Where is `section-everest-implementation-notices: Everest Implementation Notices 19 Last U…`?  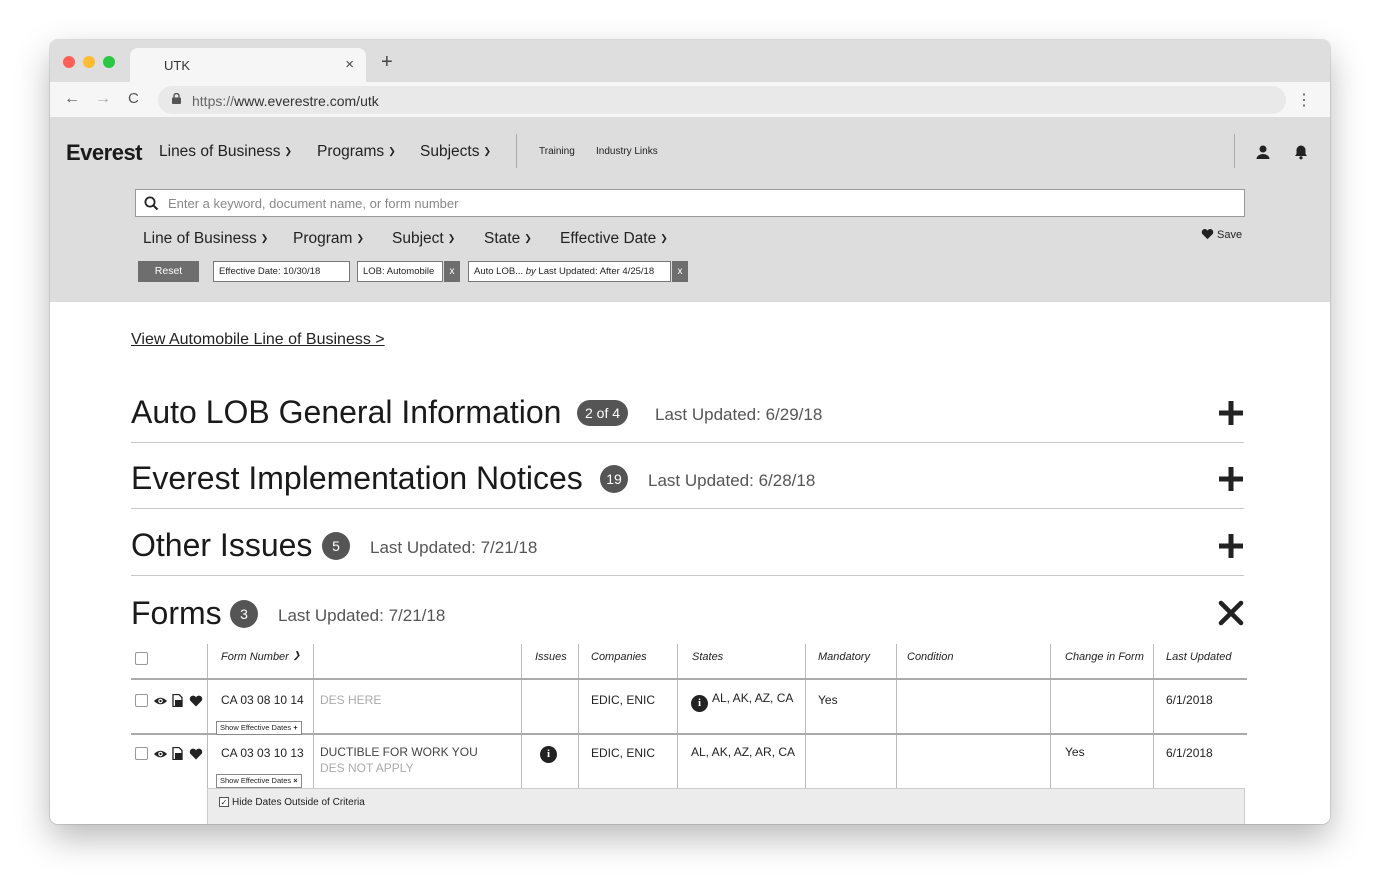 section-everest-implementation-notices: Everest Implementation Notices 19 Last U… is located at coordinates (687, 480).